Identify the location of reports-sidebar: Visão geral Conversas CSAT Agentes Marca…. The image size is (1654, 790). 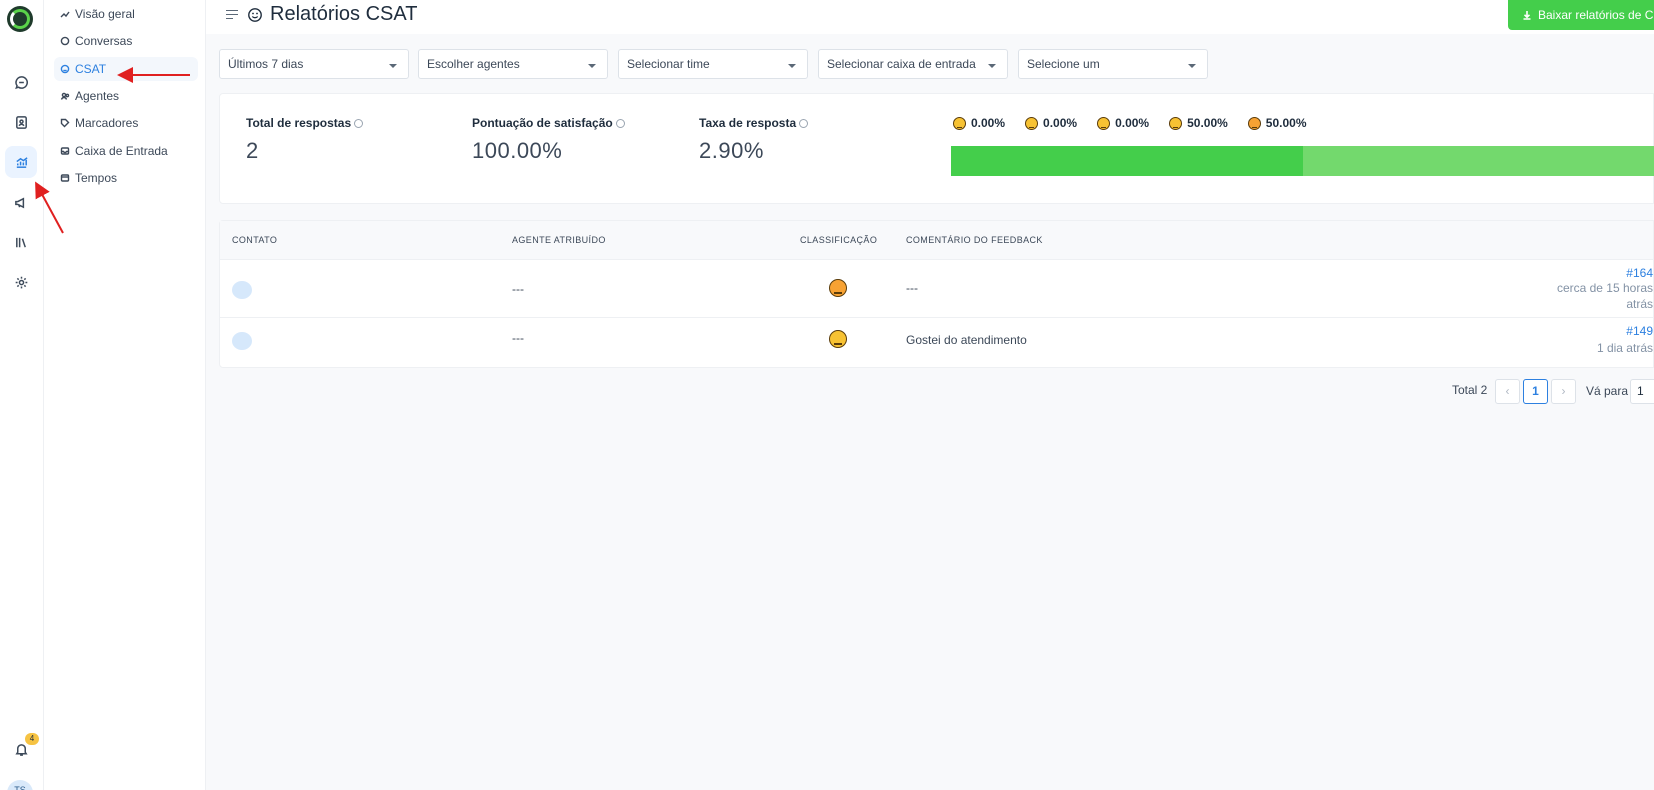
(125, 395).